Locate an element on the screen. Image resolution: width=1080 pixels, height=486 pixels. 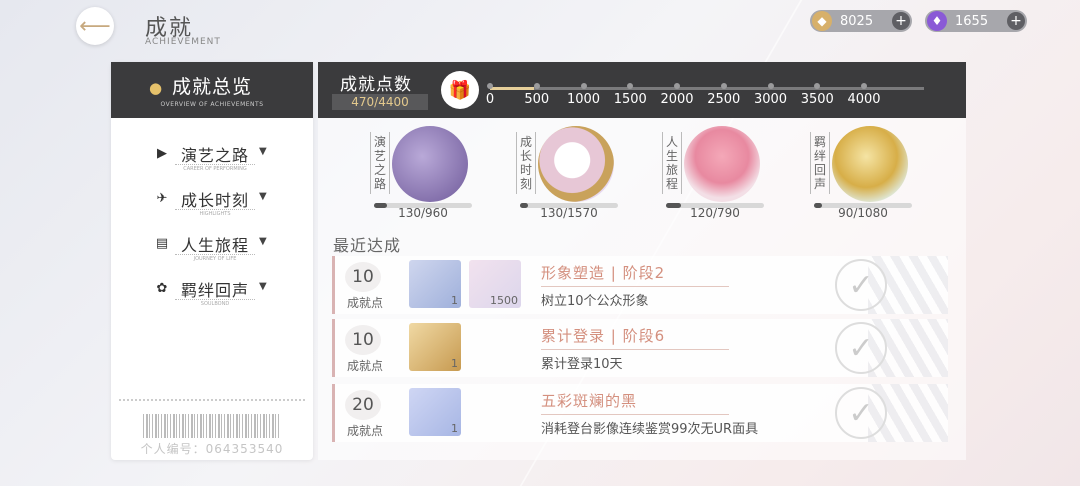
crystal-currency: ♦ 1655 + is located at coordinates (976, 21).